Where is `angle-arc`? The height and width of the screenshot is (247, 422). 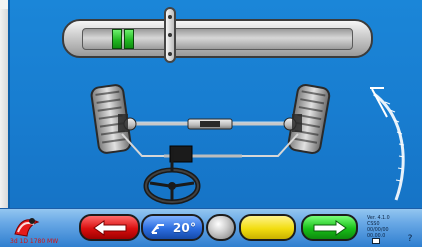
angle-arc is located at coordinates (389, 146).